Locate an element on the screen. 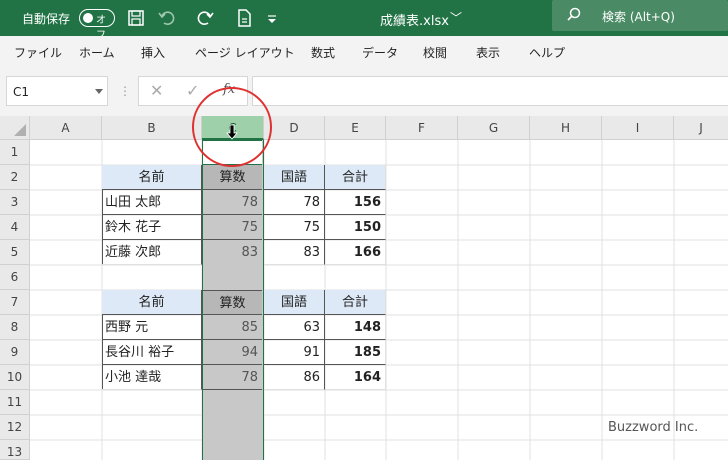  row-header-6: 6 is located at coordinates (15, 277).